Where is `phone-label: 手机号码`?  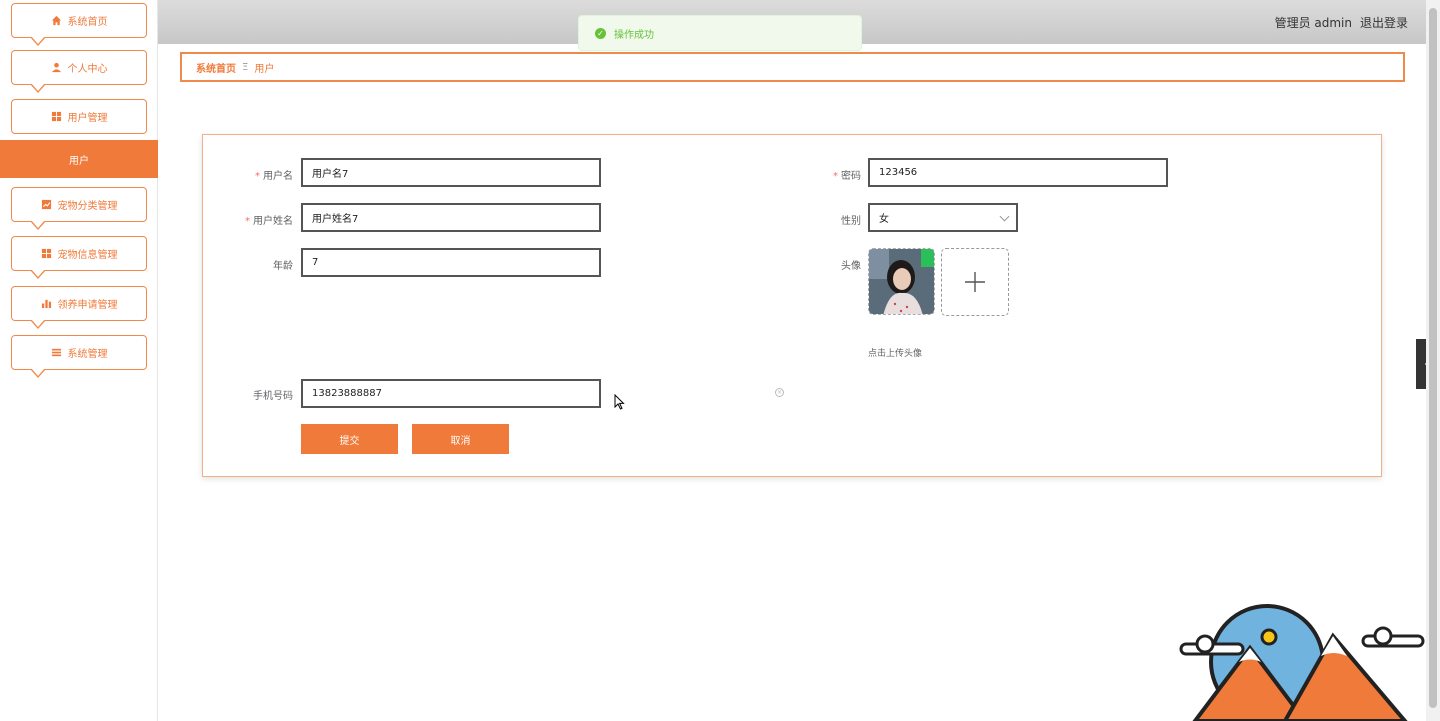
phone-label: 手机号码 is located at coordinates (273, 396).